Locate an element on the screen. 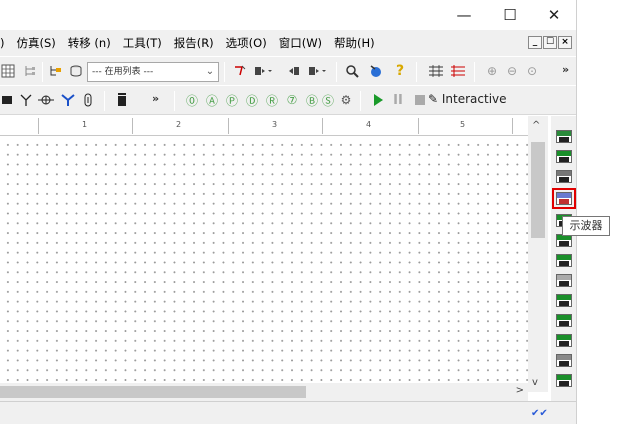 This screenshot has height=424, width=620. scroll-down-button: v is located at coordinates (535, 382).